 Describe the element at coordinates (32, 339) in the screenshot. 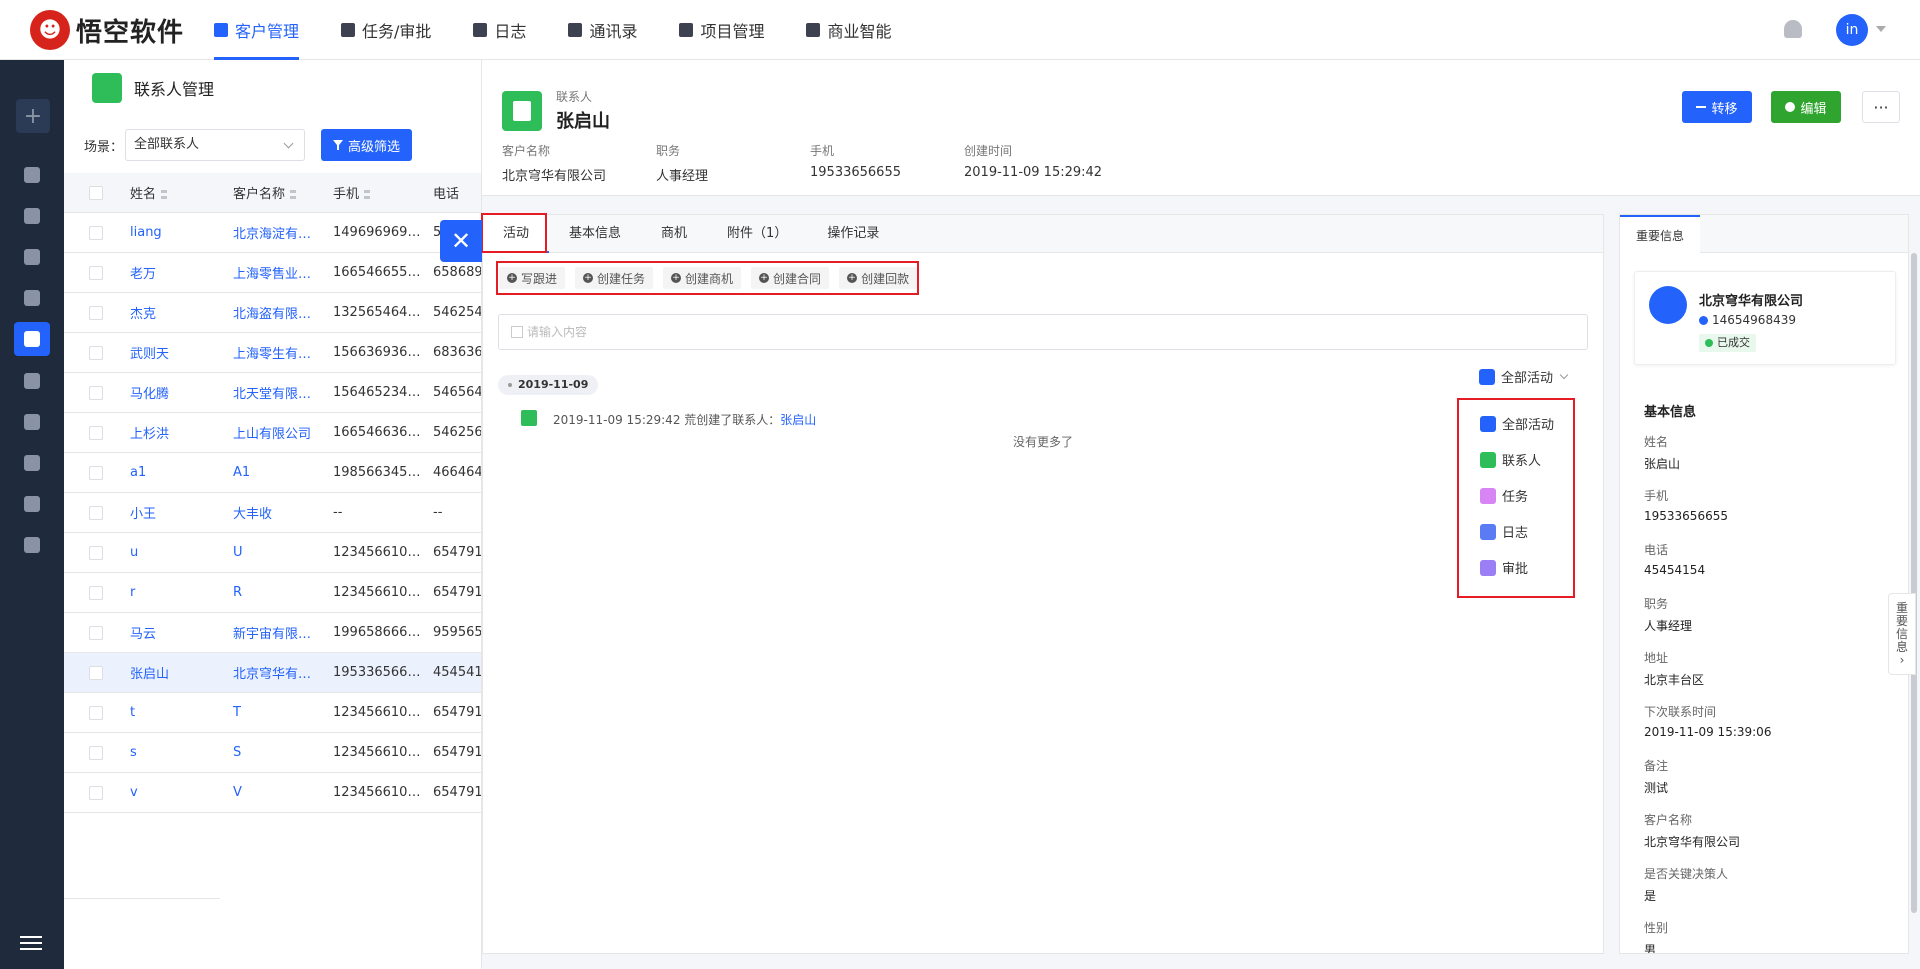

I see `sidebar-item-contacts` at that location.